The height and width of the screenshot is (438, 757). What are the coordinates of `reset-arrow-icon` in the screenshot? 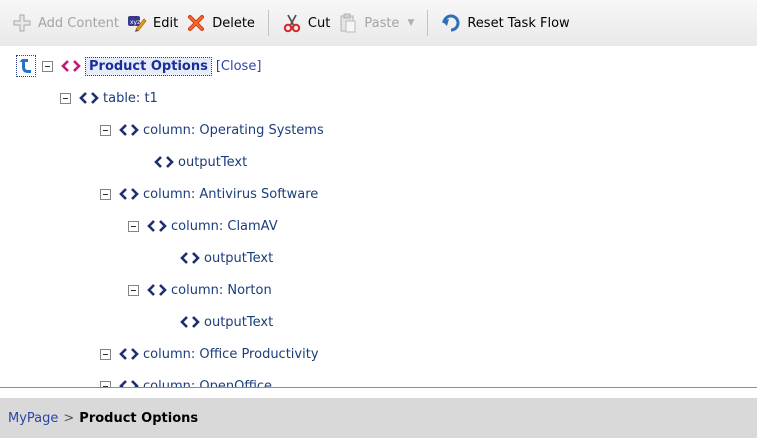 It's located at (451, 23).